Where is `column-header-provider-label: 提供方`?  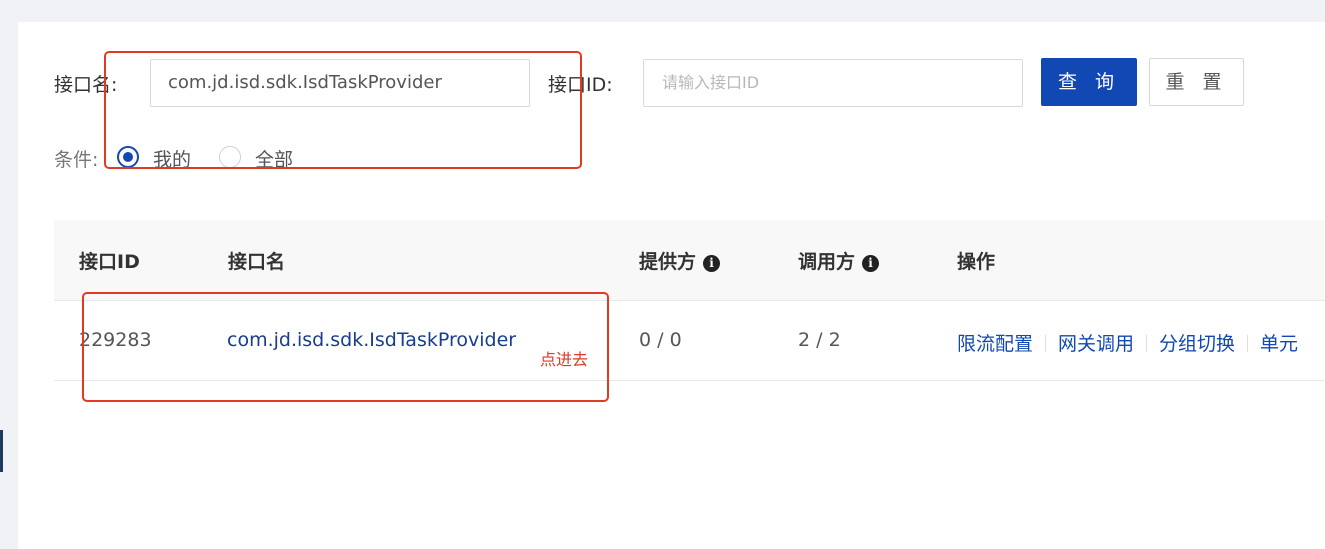
column-header-provider-label: 提供方 is located at coordinates (668, 262).